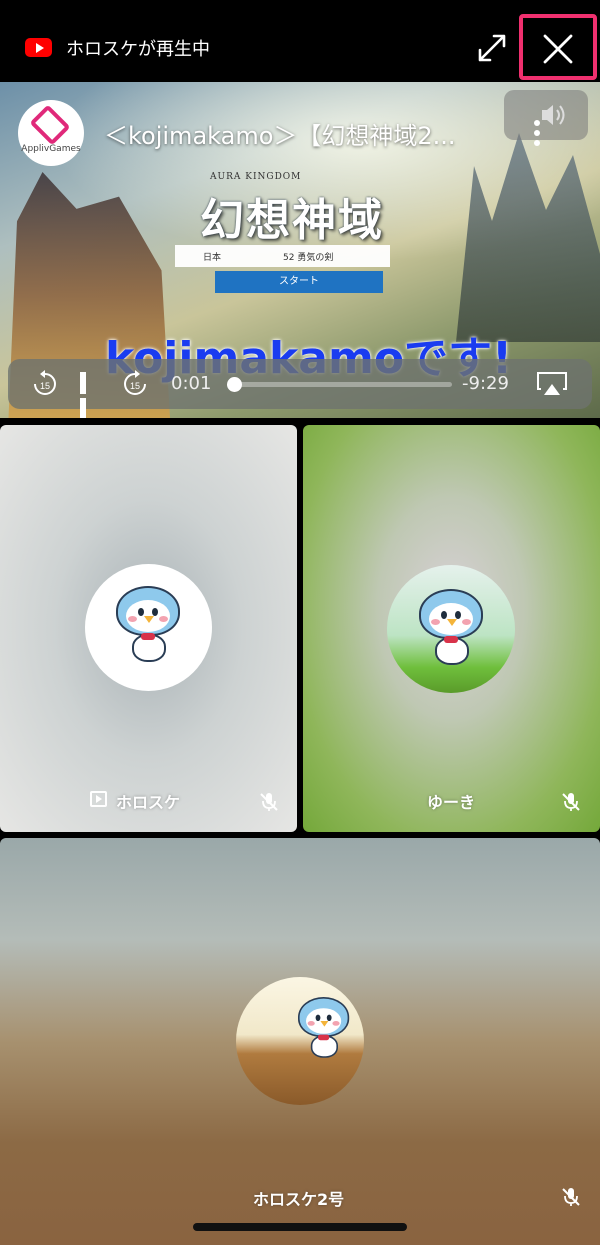 Image resolution: width=600 pixels, height=1245 pixels. Describe the element at coordinates (256, 177) in the screenshot. I see `game-logo-subtitle: AURA KINGDOM` at that location.